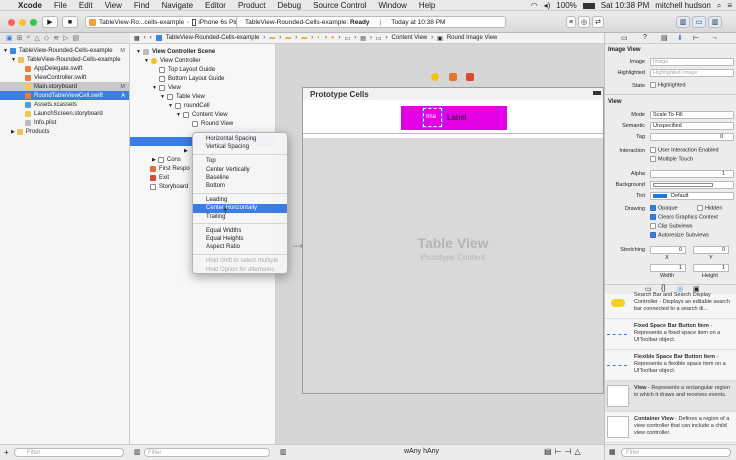  I want to click on jump-crumb: Round Image View, so click(472, 38).